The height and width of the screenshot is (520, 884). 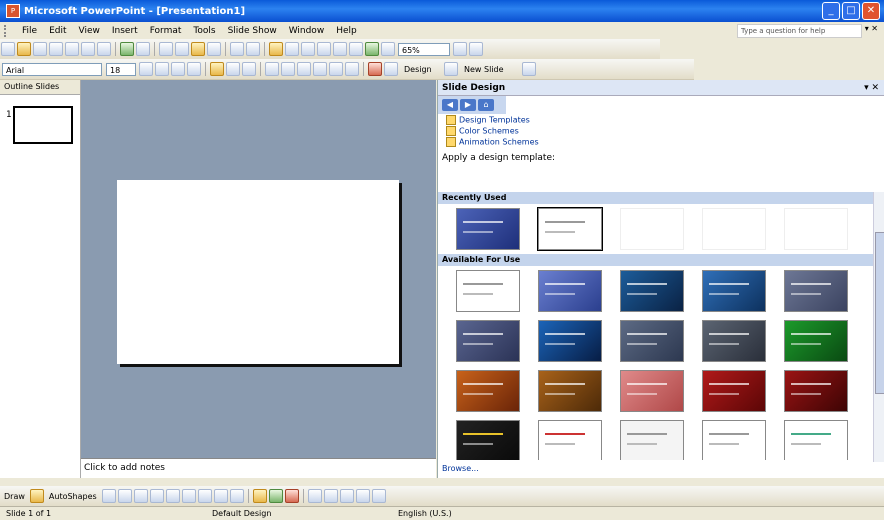 I want to click on menu-tools: Tools, so click(x=204, y=31).